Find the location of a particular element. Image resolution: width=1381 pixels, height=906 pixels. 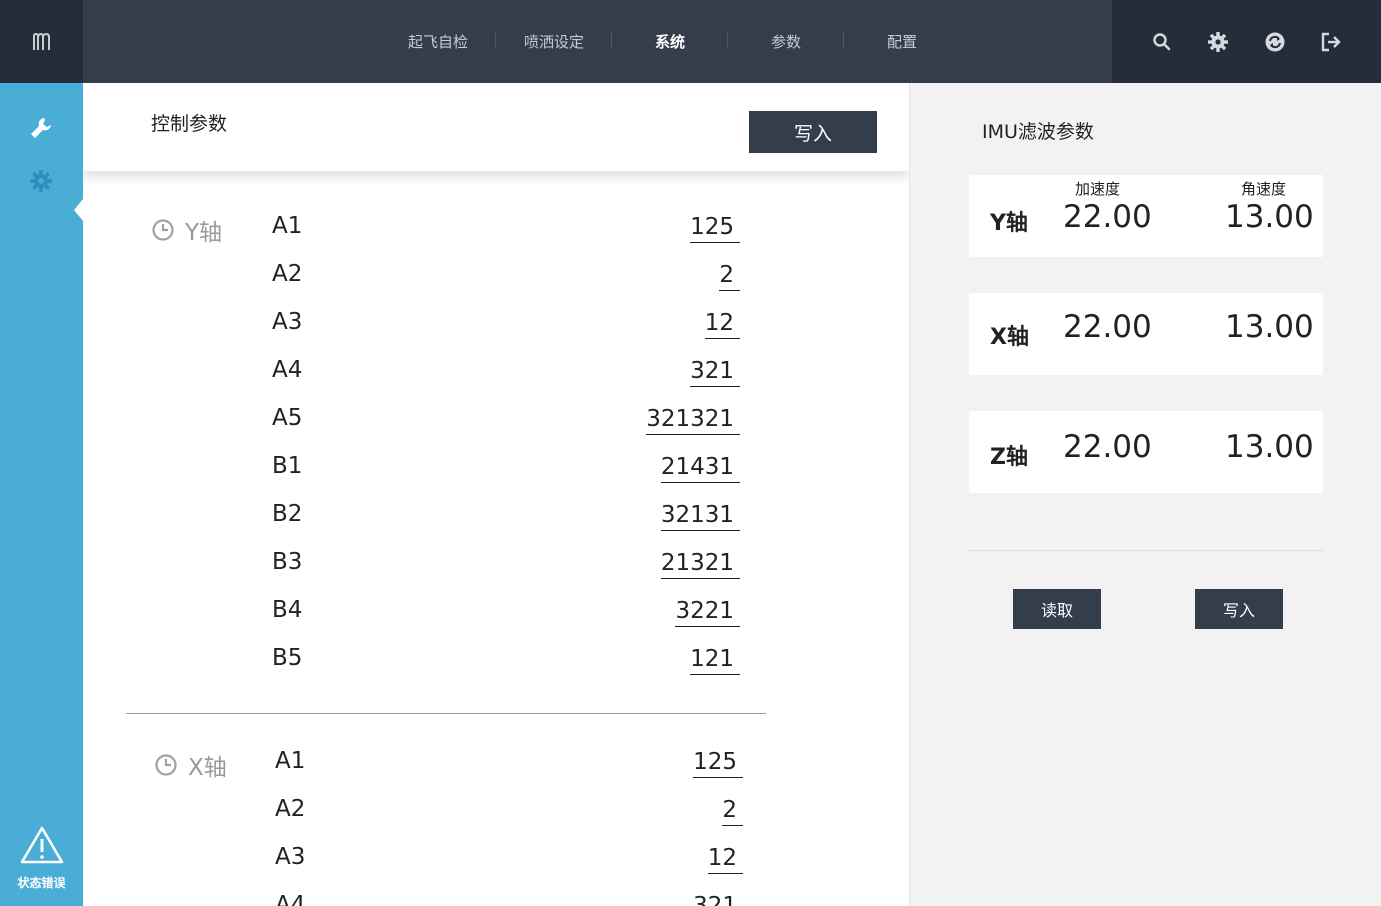

logo is located at coordinates (41, 41).